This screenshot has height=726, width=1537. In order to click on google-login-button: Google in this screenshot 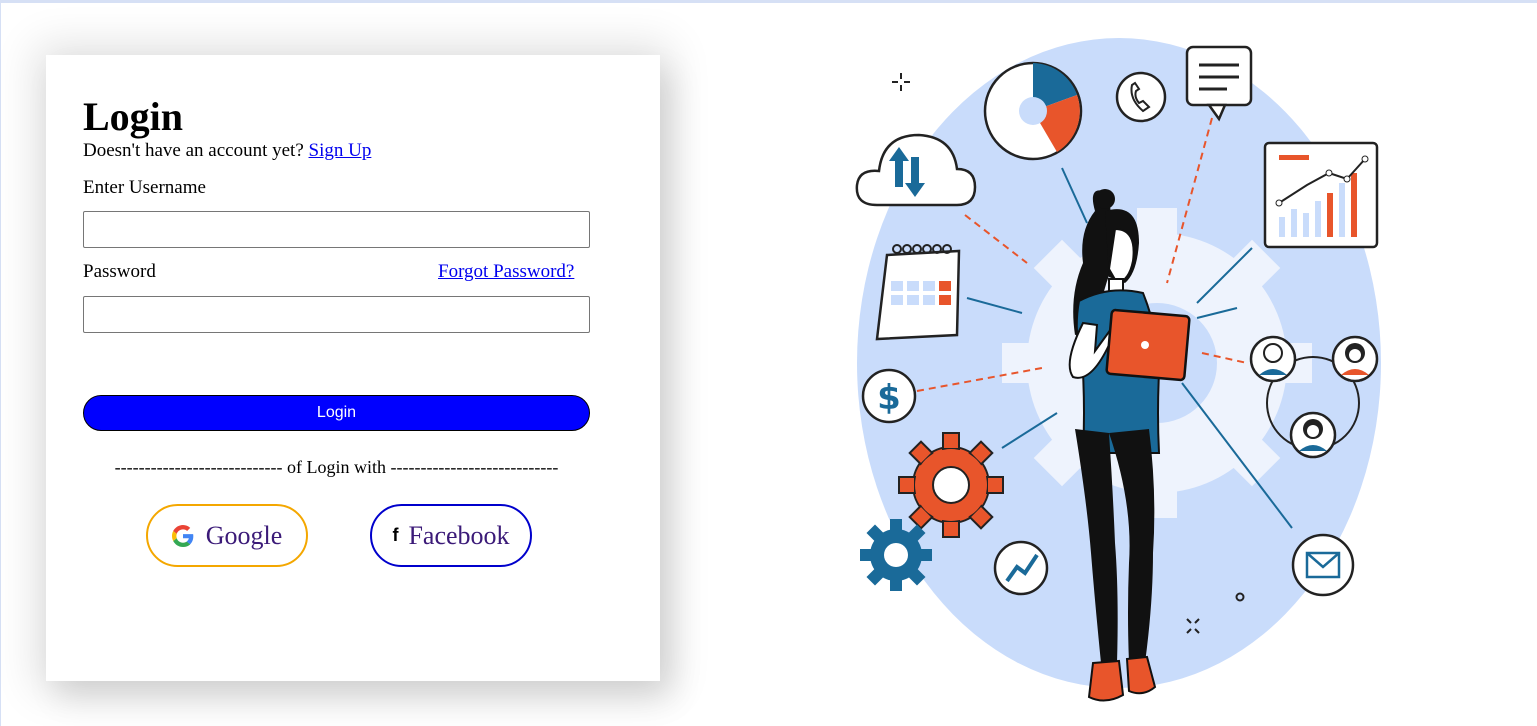, I will do `click(227, 535)`.